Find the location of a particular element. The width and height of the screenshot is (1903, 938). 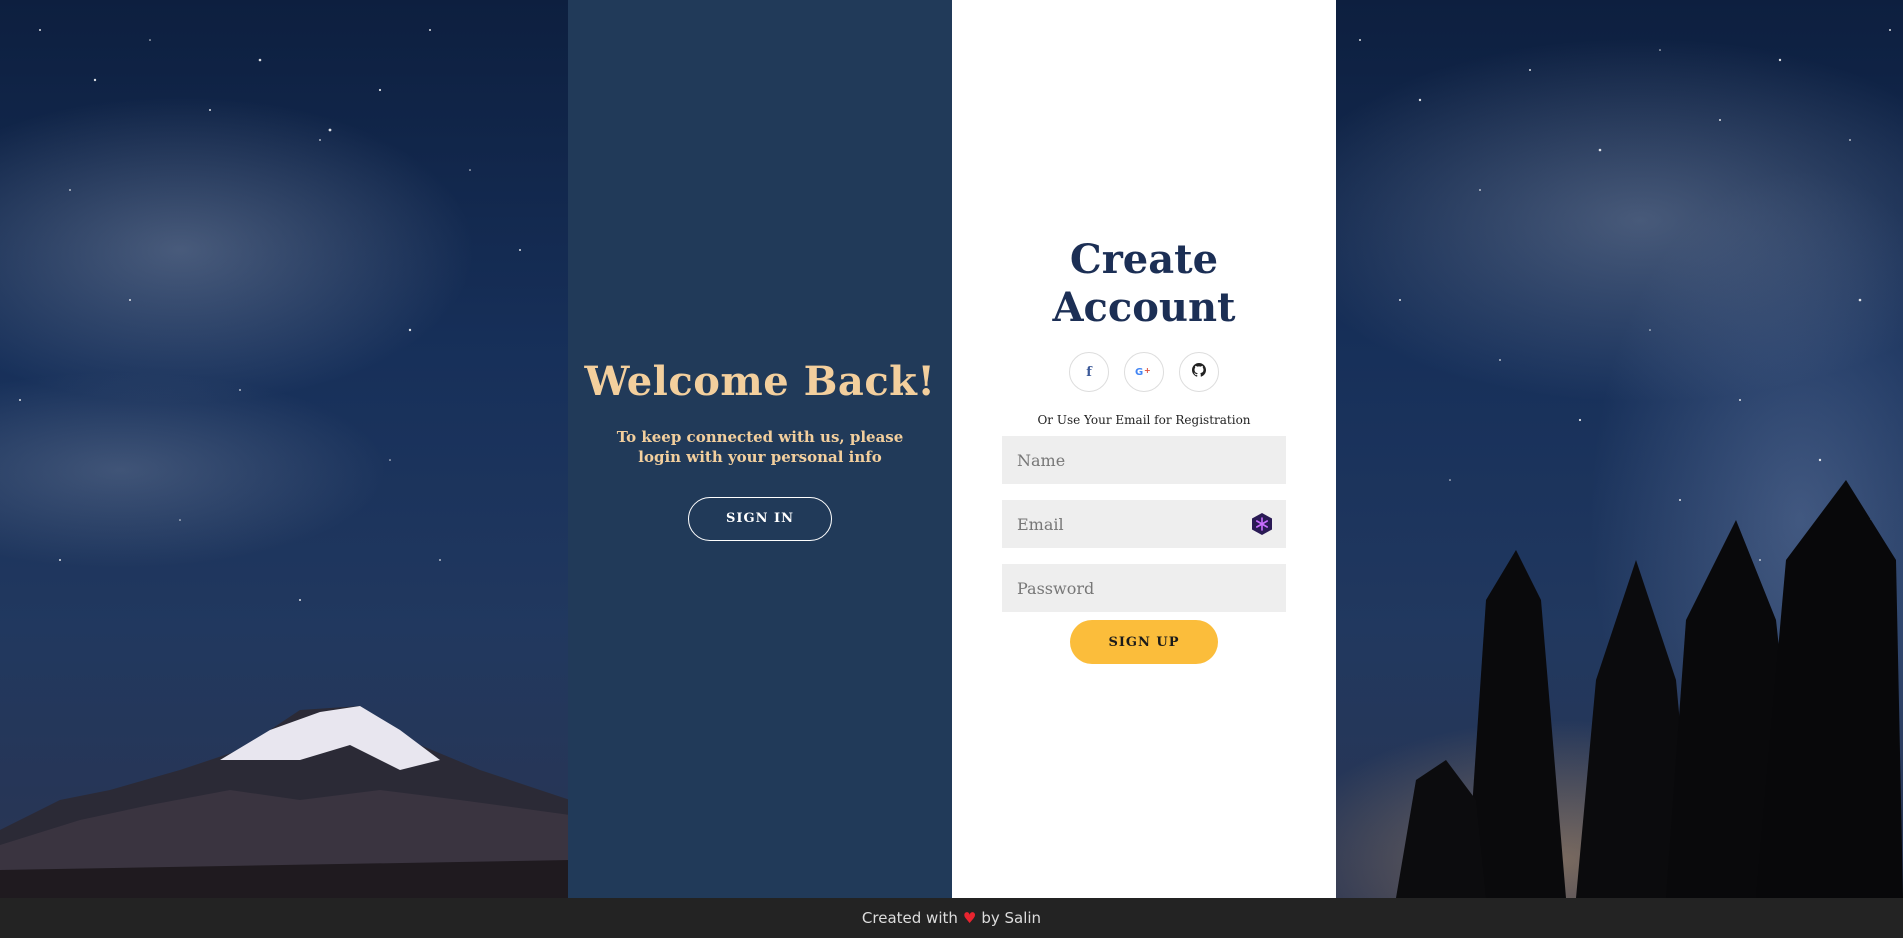

github-login-button is located at coordinates (1199, 372).